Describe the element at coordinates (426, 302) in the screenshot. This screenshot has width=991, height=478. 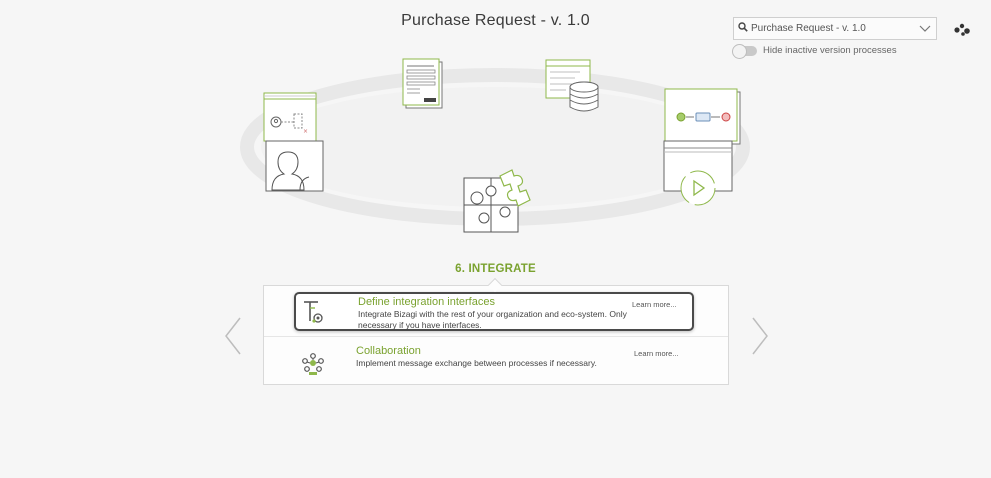
I see `step-title: Define integration interfaces` at that location.